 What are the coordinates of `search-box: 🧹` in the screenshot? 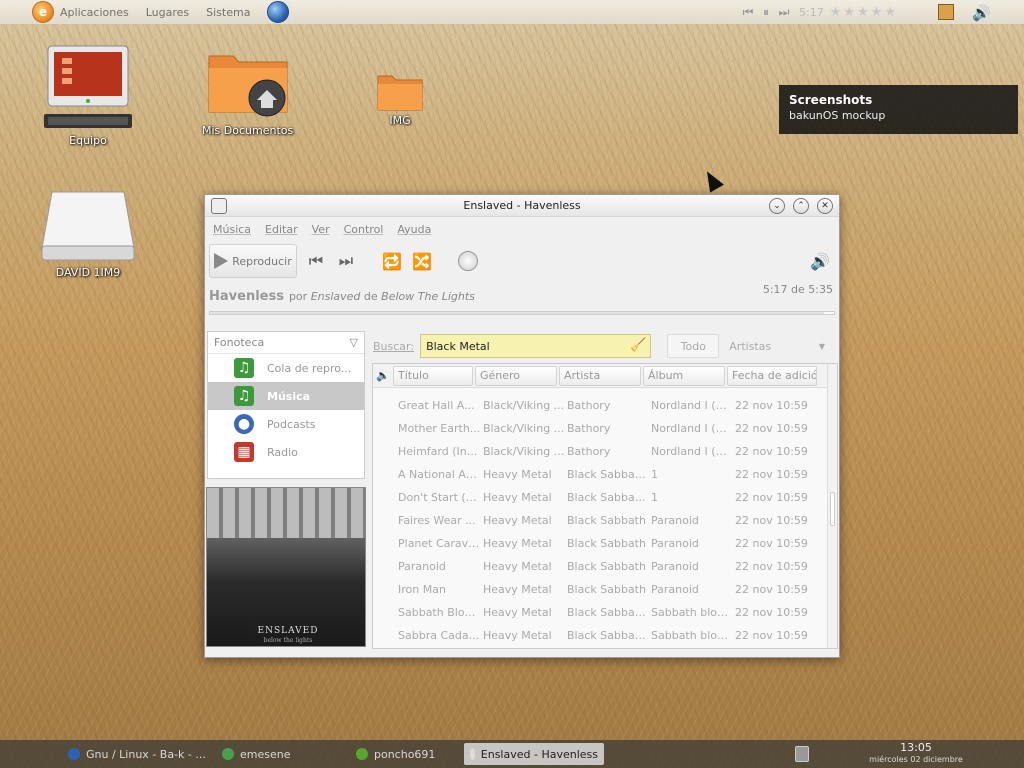 It's located at (536, 346).